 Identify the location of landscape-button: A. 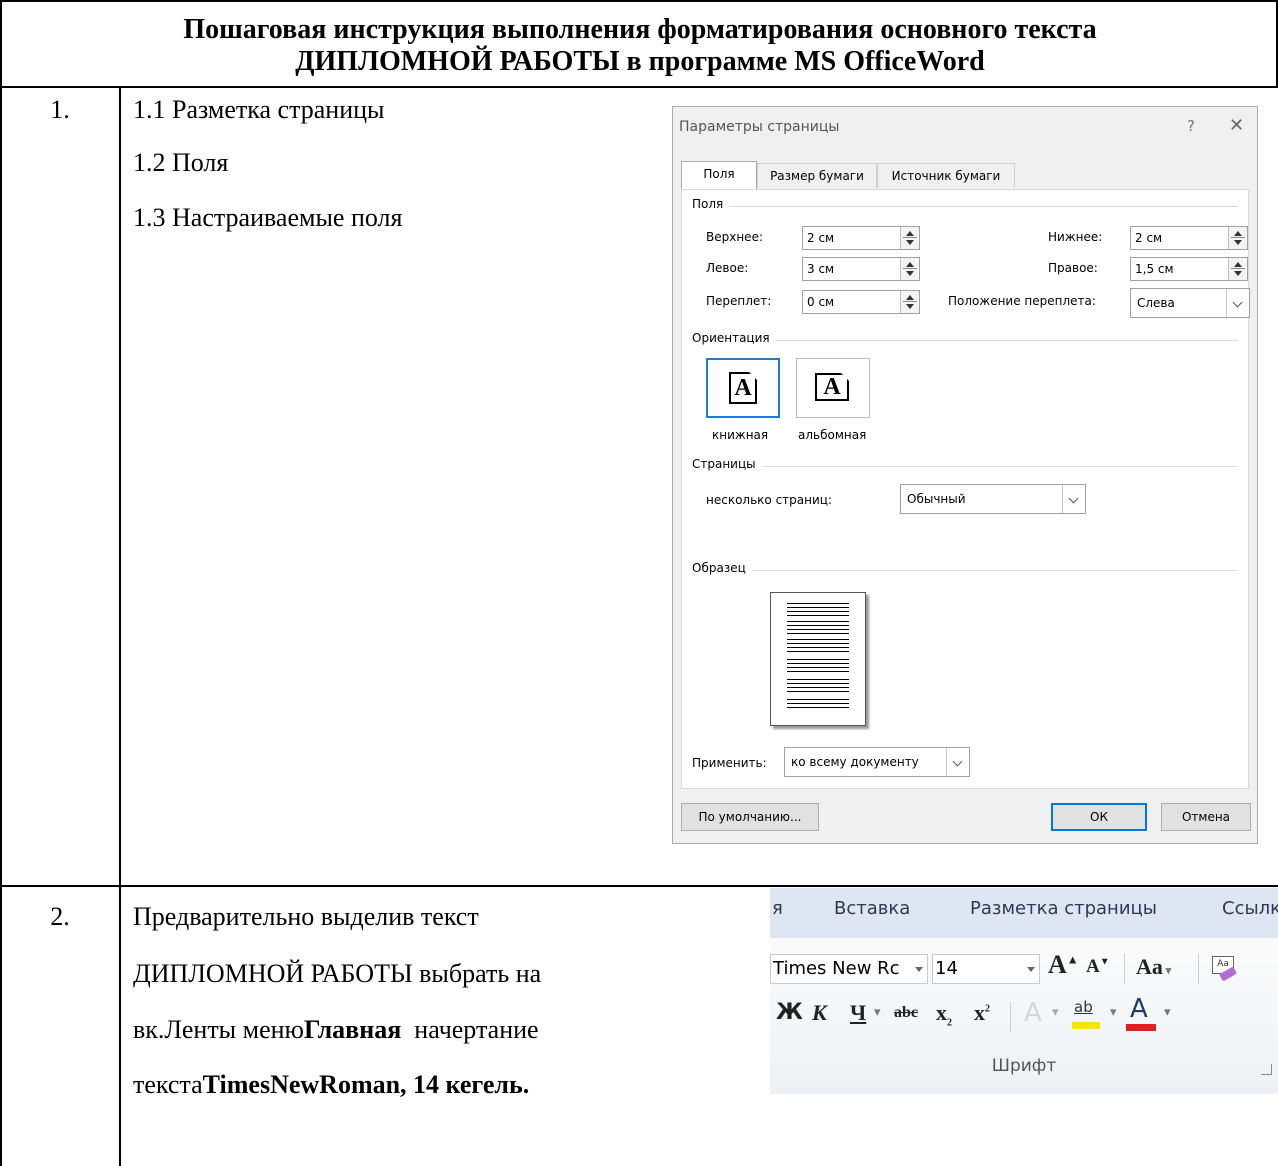
(833, 388).